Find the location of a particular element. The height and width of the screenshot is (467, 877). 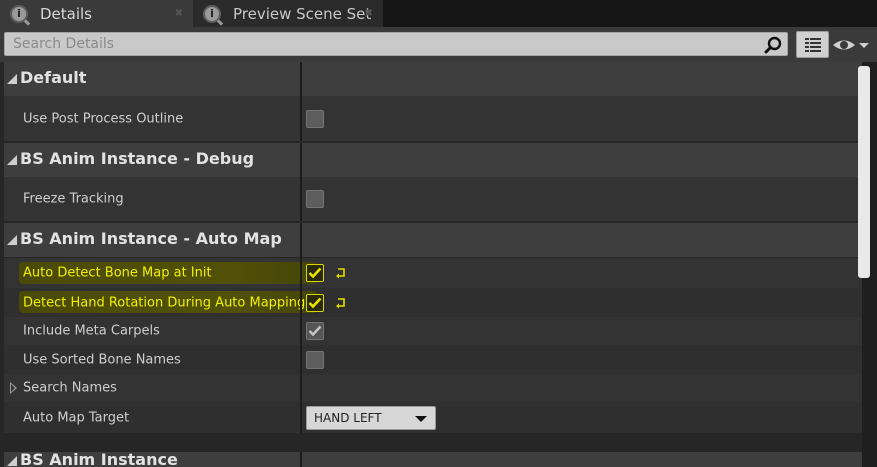

view-options-button is located at coordinates (812, 44).